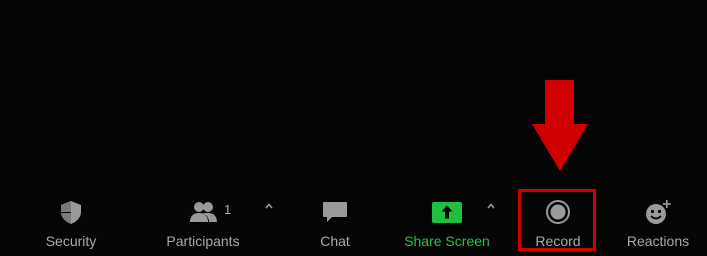 The height and width of the screenshot is (256, 707). What do you see at coordinates (269, 206) in the screenshot?
I see `participants-options-chevron-up-icon` at bounding box center [269, 206].